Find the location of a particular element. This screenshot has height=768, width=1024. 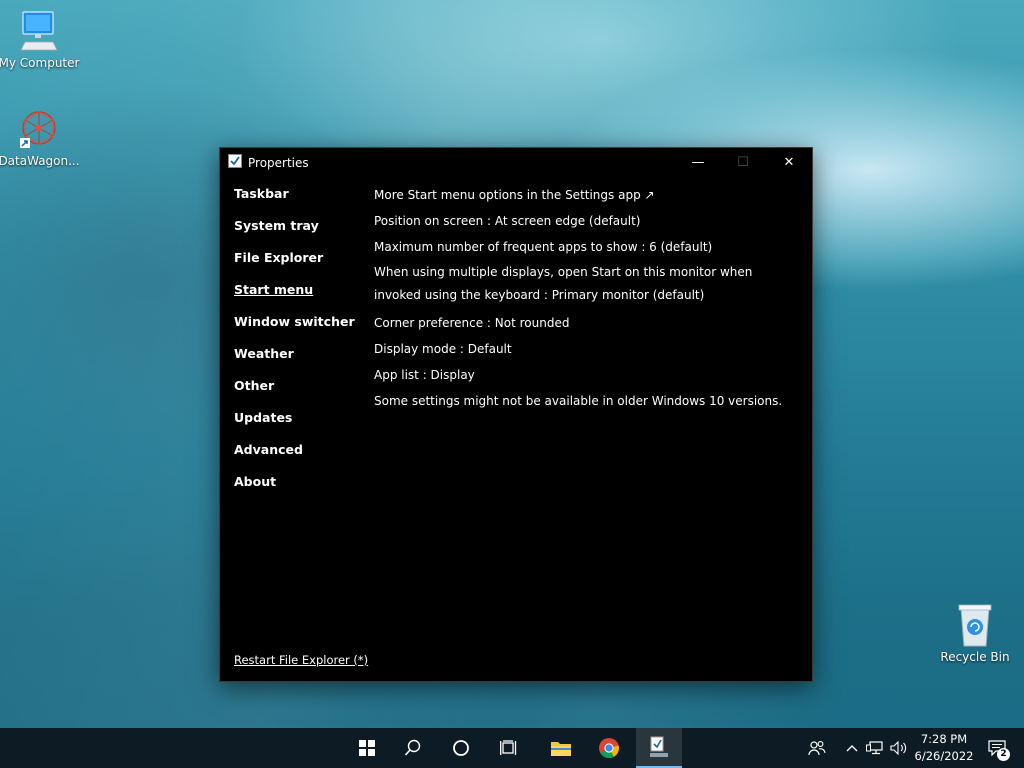

volume-button is located at coordinates (899, 748).